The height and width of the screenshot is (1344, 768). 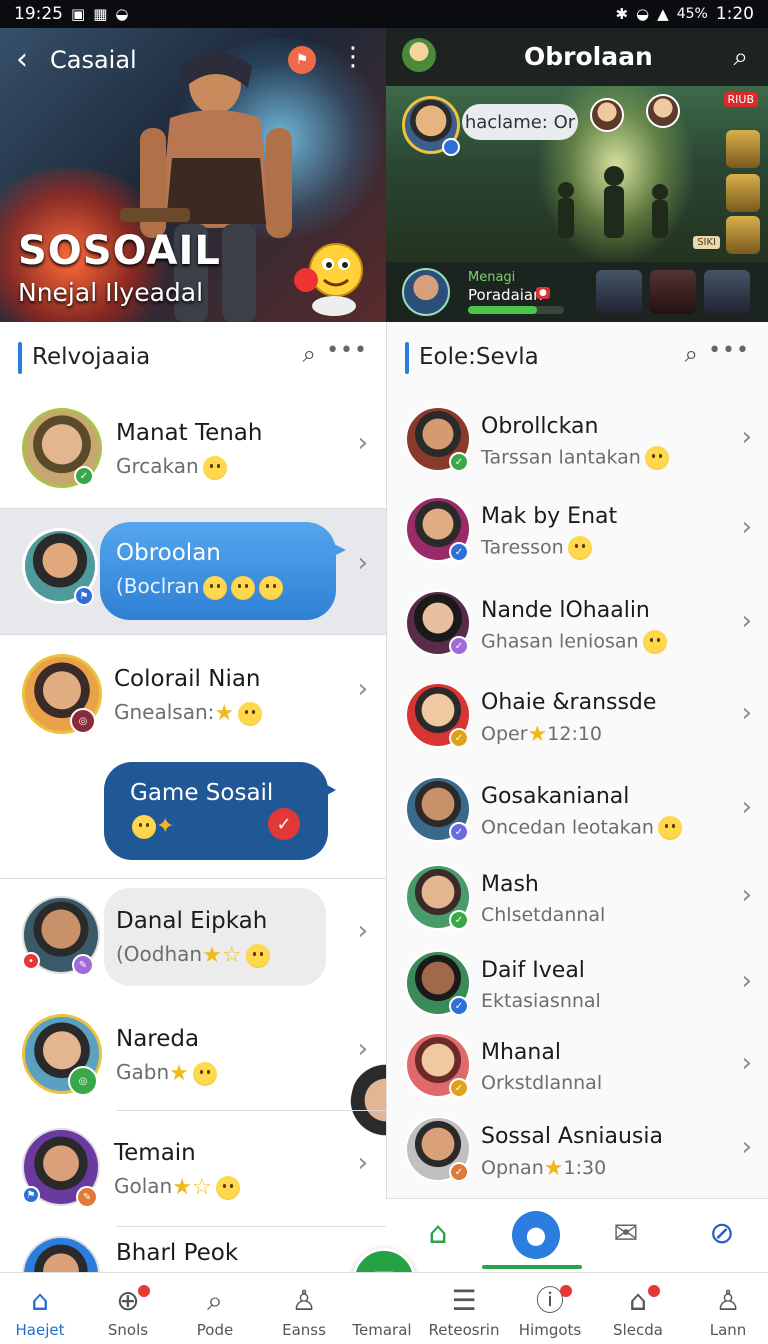 I want to click on notification-icon: ▣, so click(x=78, y=13).